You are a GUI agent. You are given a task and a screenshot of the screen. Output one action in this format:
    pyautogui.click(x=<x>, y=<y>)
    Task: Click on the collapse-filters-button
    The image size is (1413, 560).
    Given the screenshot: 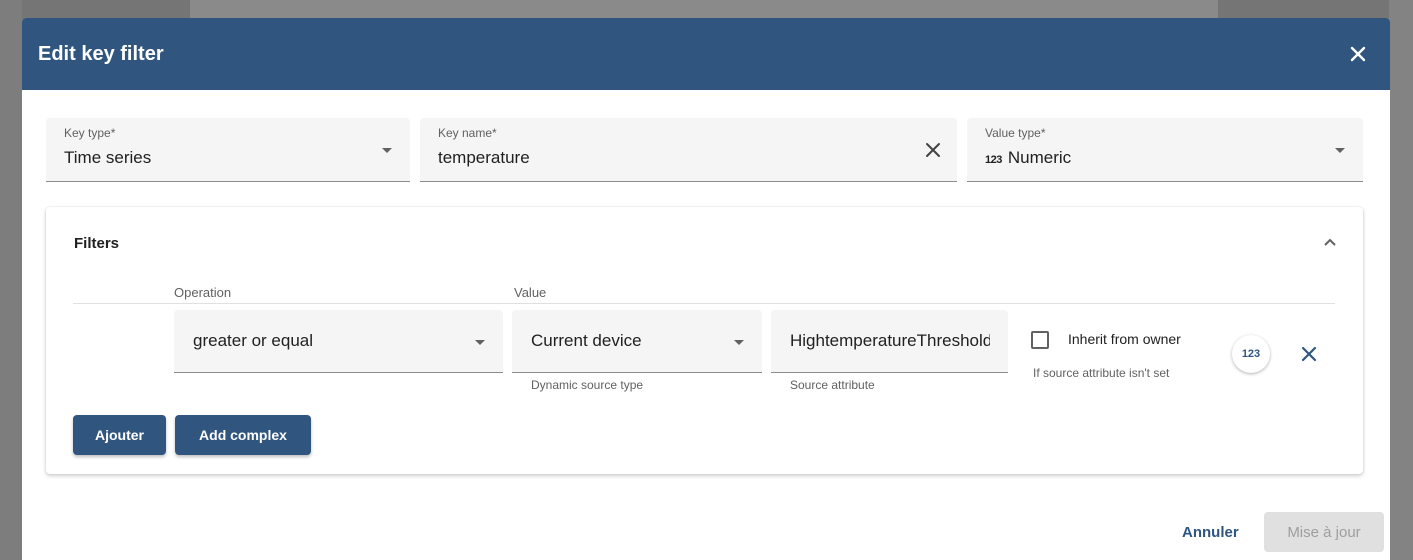 What is the action you would take?
    pyautogui.click(x=1330, y=242)
    